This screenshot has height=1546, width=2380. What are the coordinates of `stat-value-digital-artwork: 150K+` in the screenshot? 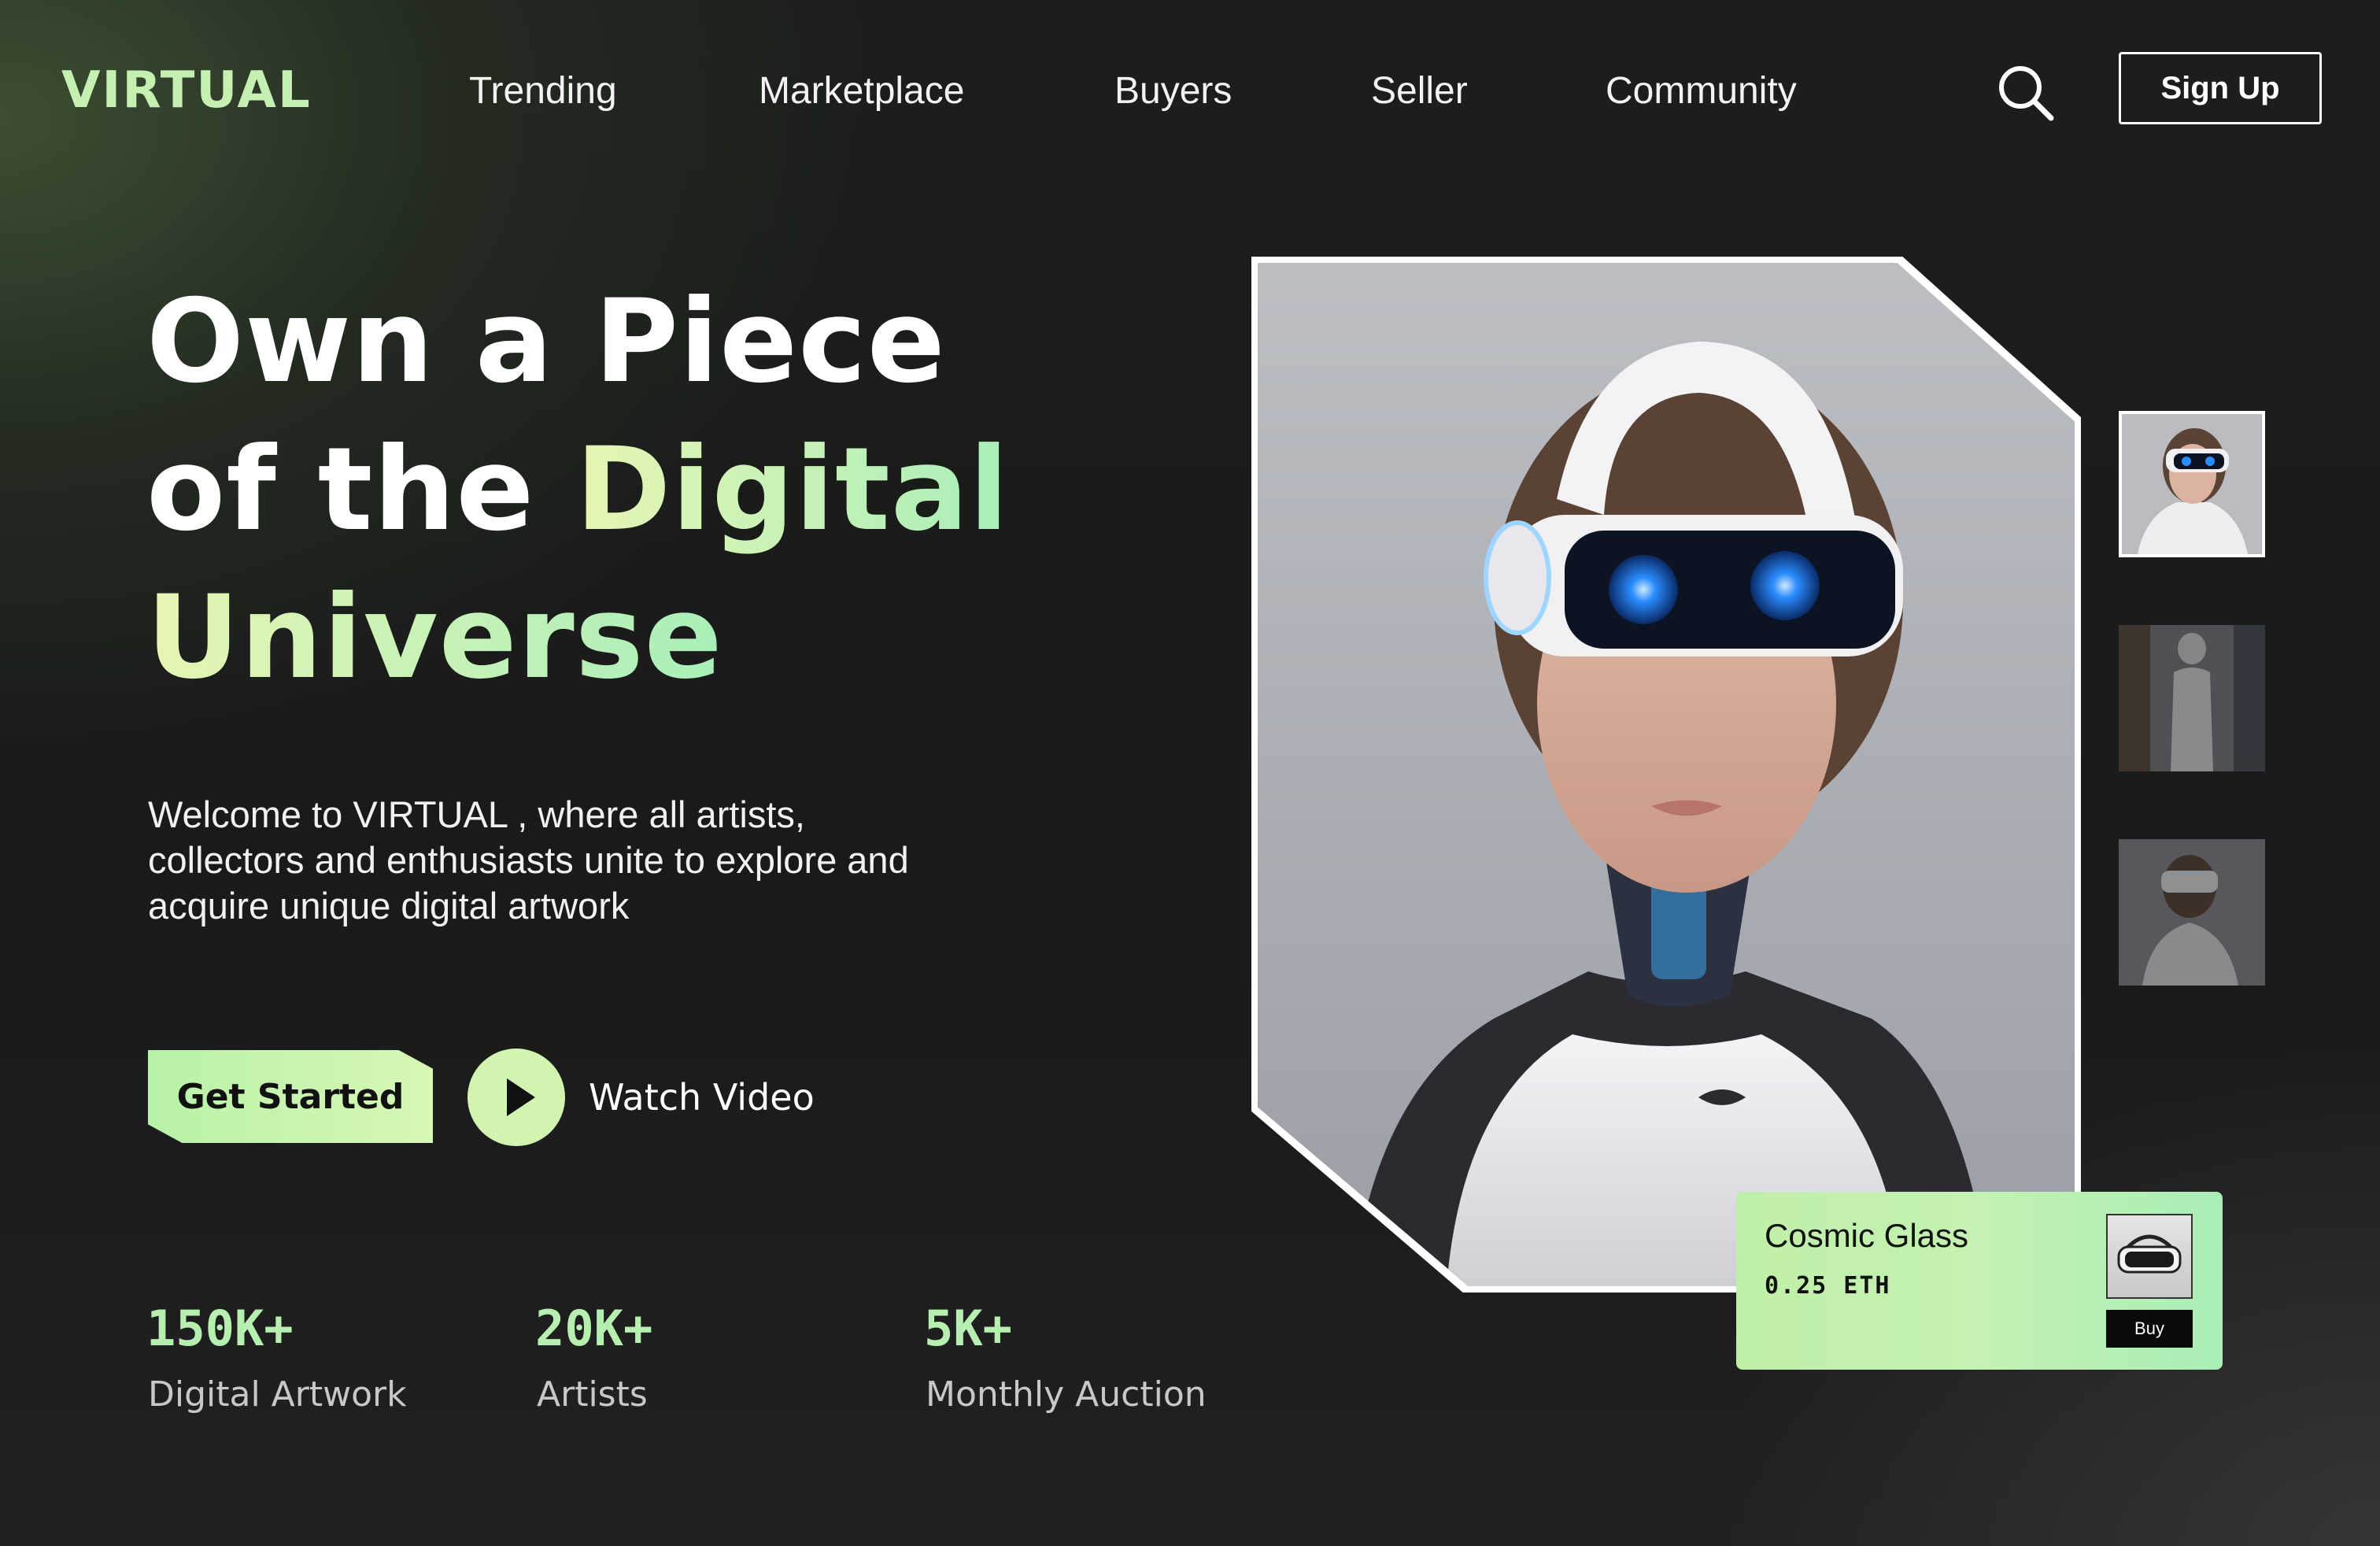 It's located at (220, 1329).